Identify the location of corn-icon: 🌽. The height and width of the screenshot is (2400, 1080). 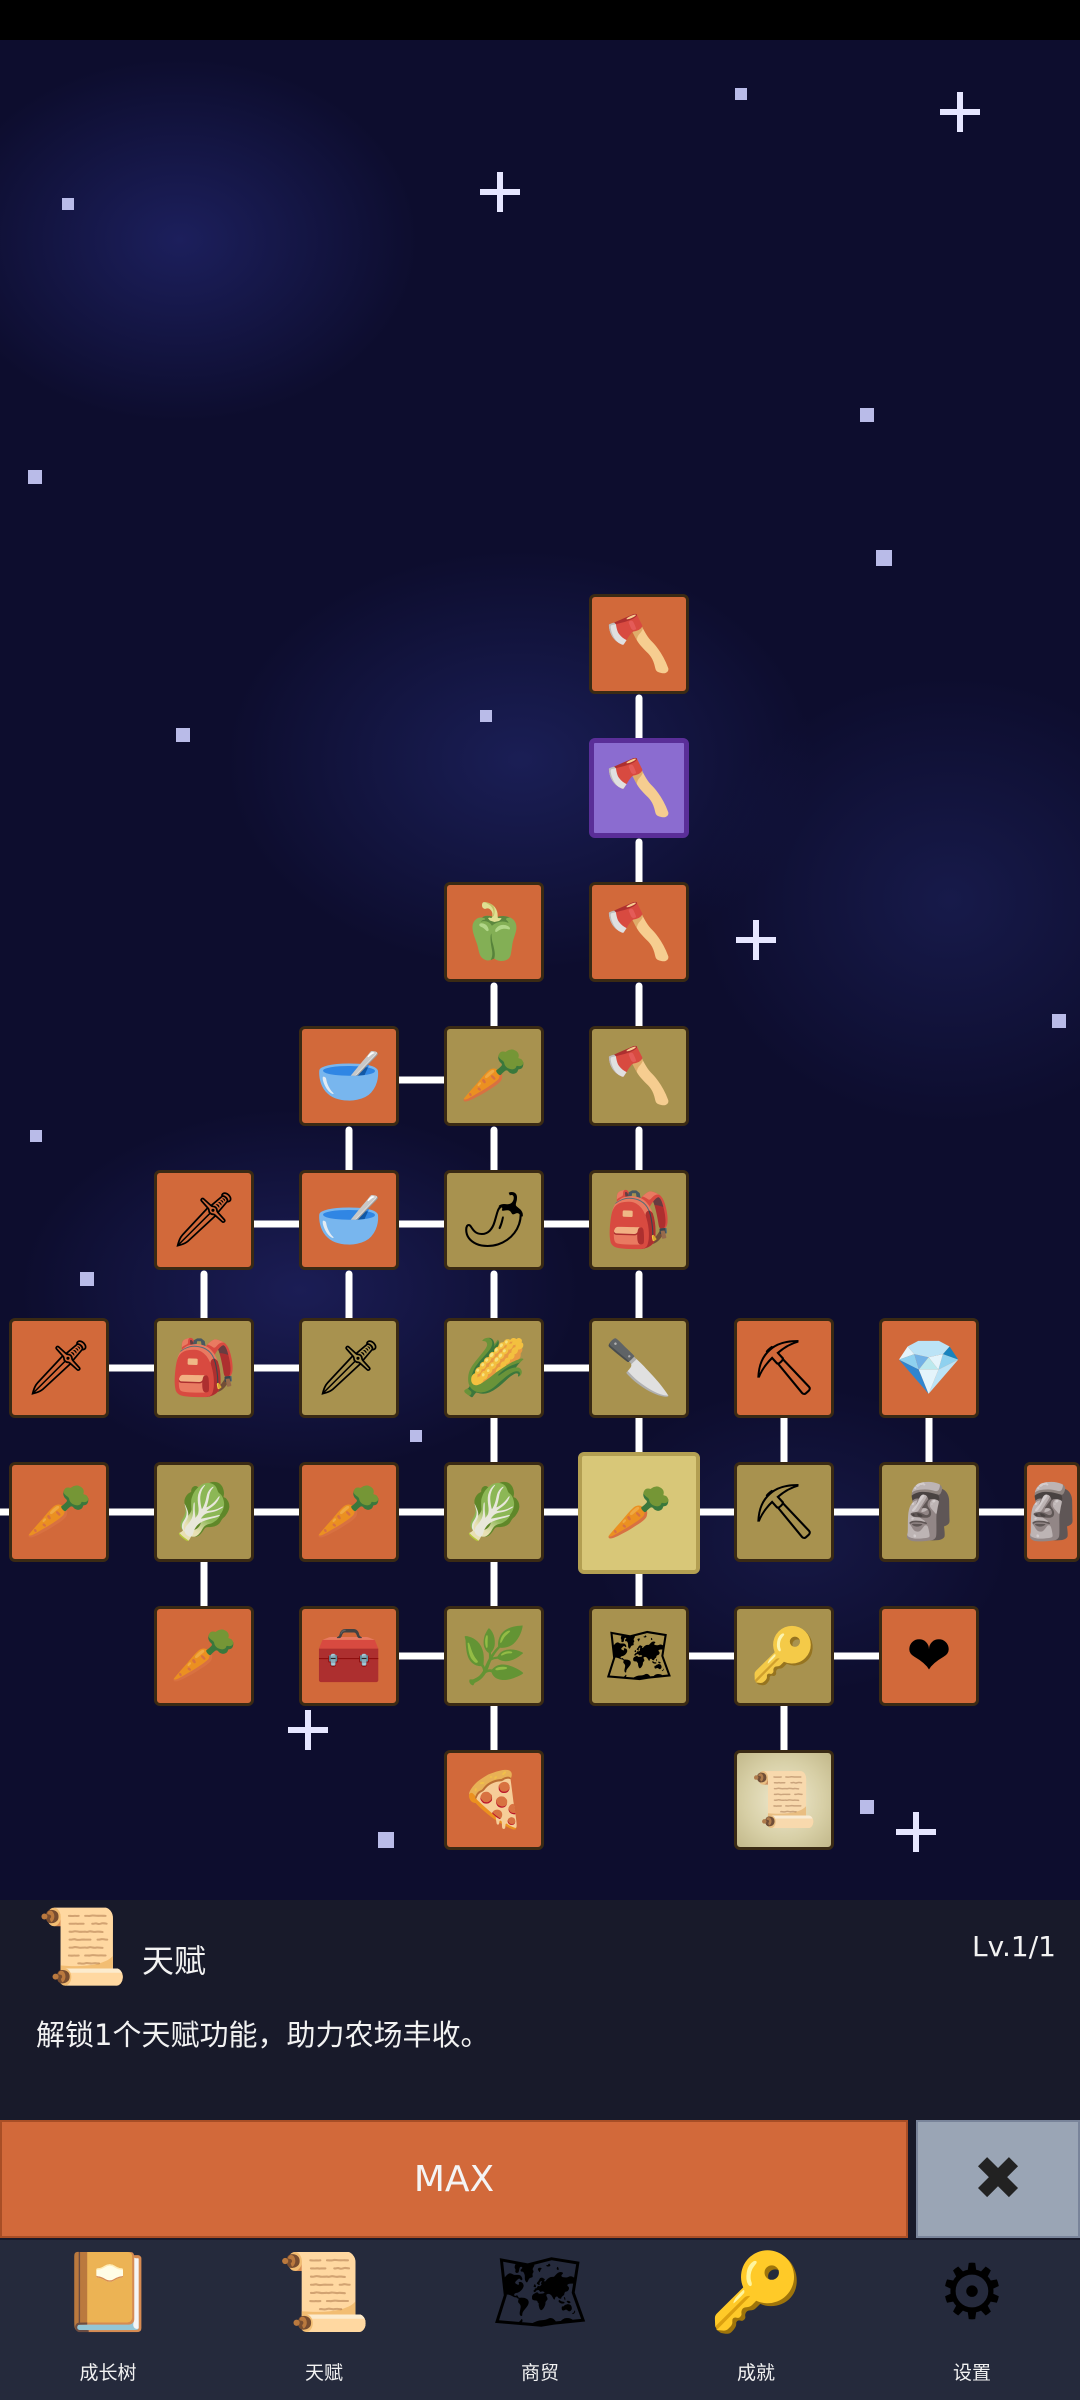
(494, 1367).